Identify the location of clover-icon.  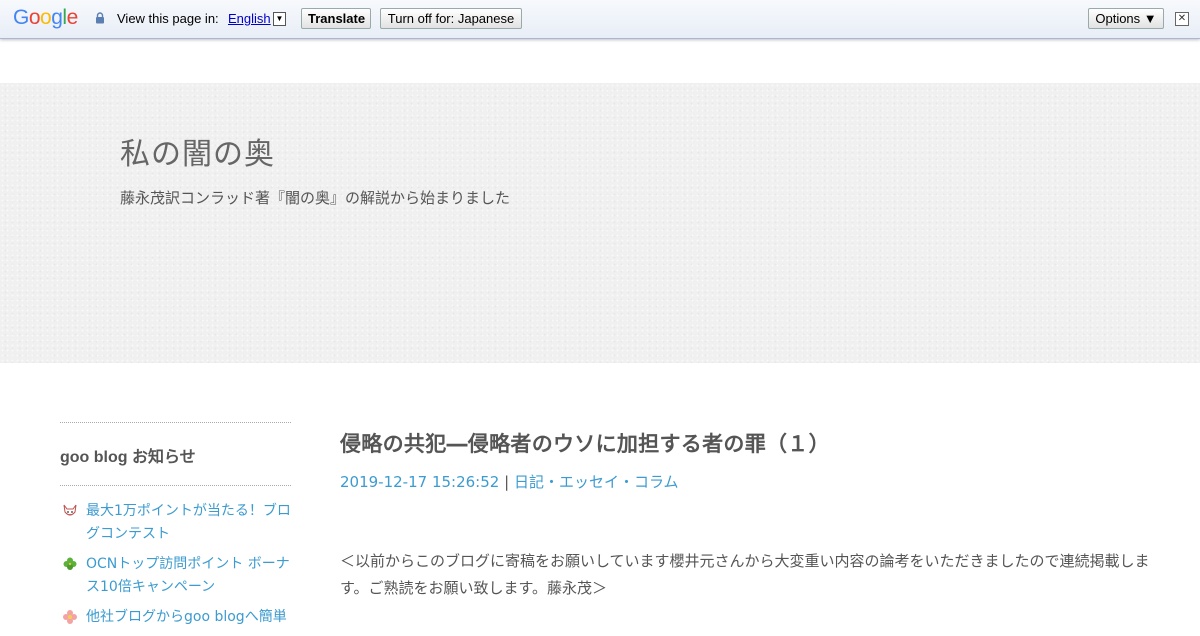
(70, 563).